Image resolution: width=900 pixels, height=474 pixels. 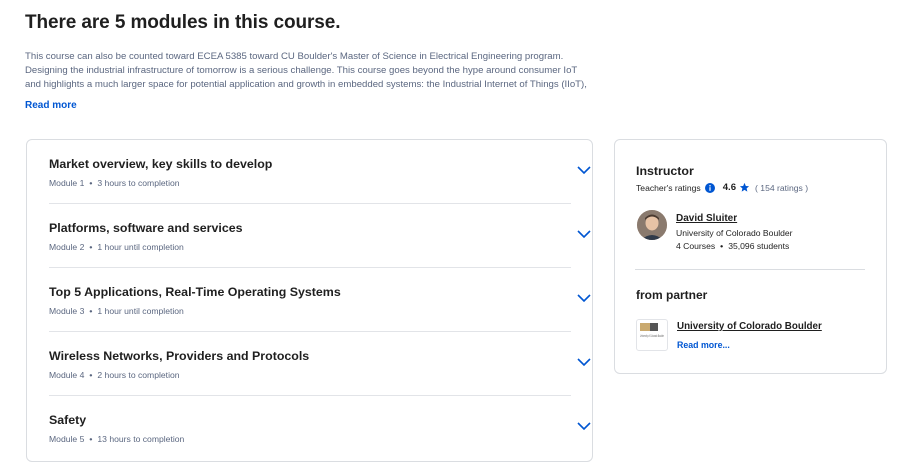 What do you see at coordinates (672, 295) in the screenshot?
I see `partner-section-title: from partner` at bounding box center [672, 295].